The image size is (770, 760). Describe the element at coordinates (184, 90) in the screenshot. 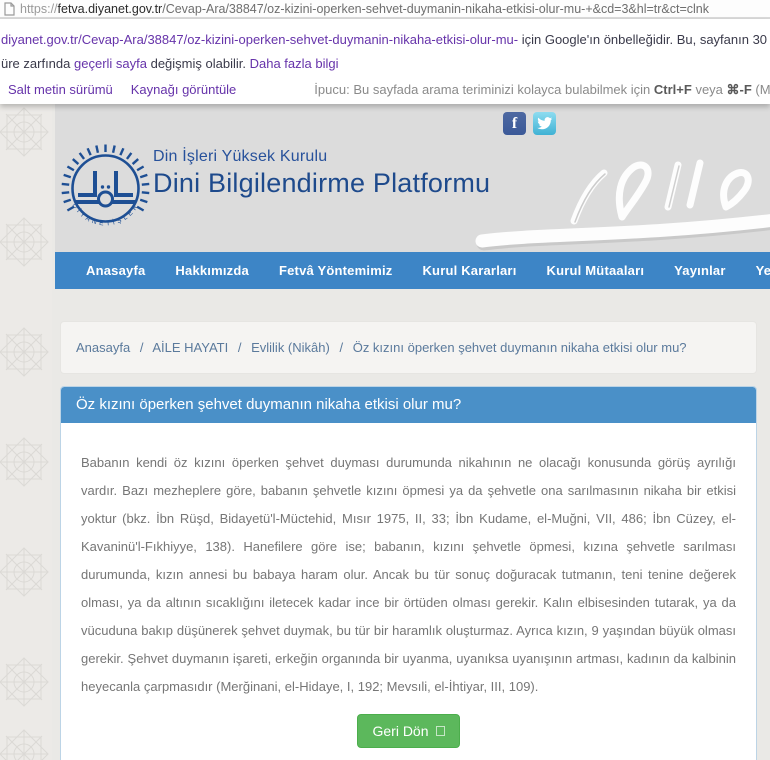

I see `view-source-link: Kaynağı görüntüle` at that location.